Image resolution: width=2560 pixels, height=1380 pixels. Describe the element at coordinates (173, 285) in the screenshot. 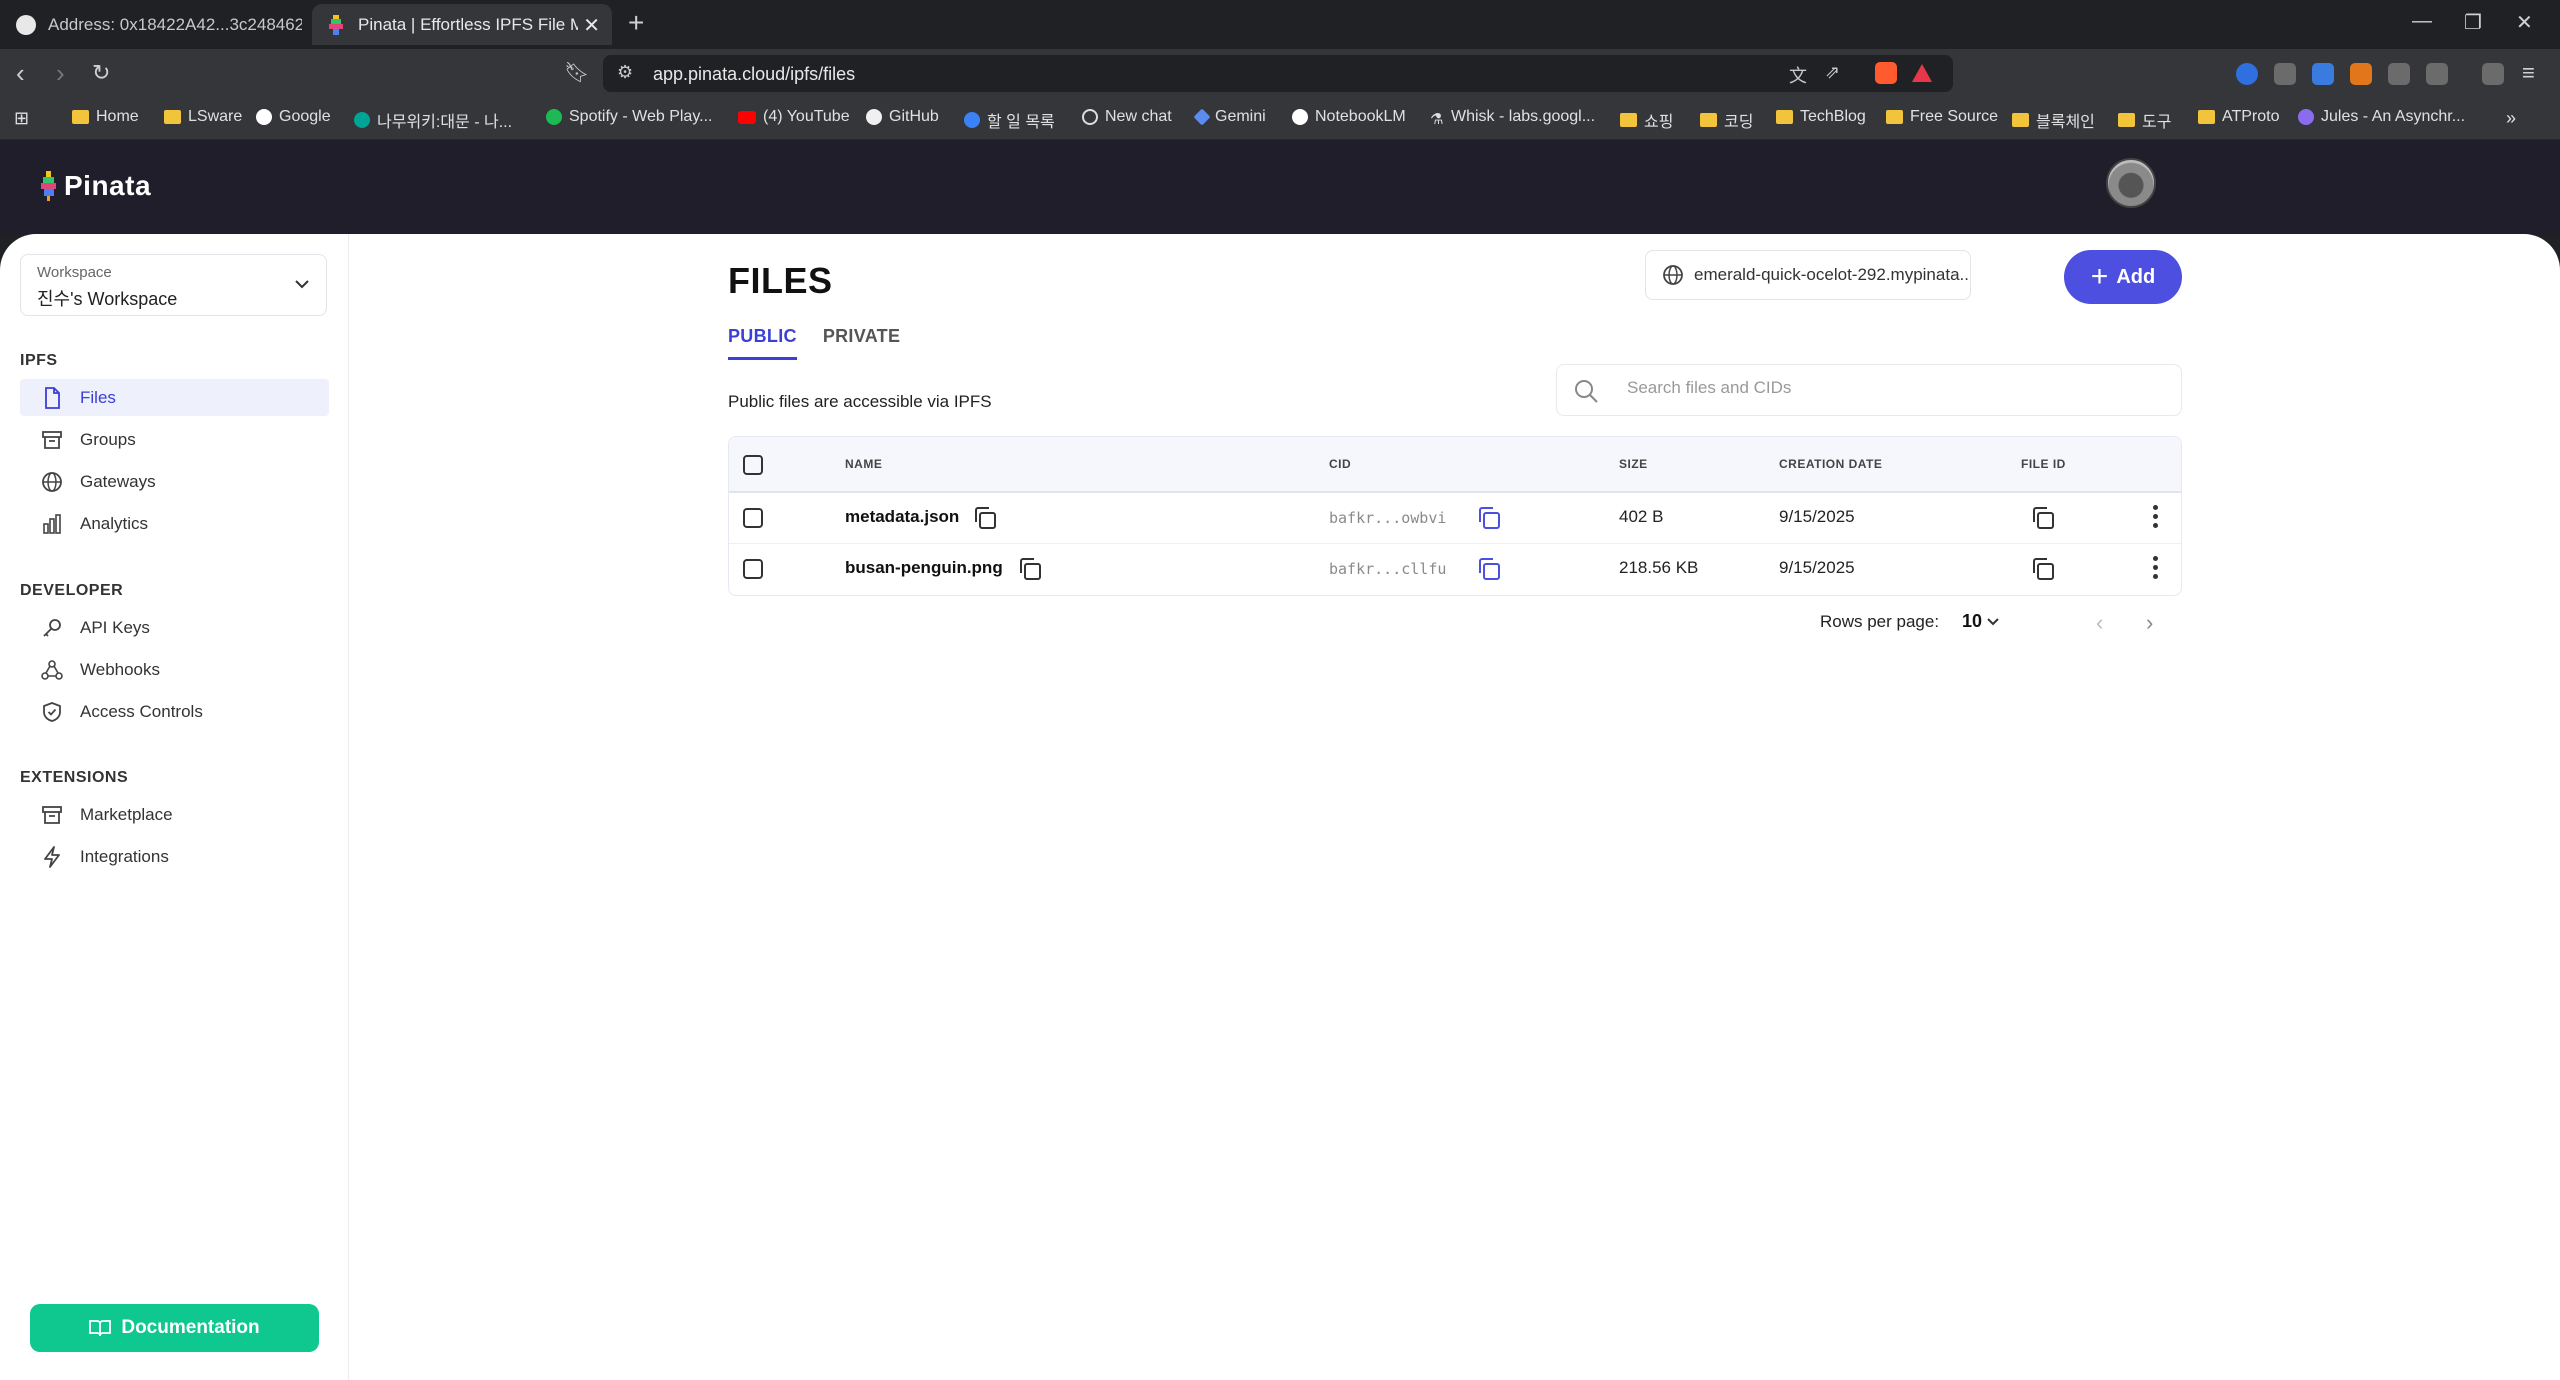

I see `workspace-selector: Workspace 진수's Workspace` at that location.